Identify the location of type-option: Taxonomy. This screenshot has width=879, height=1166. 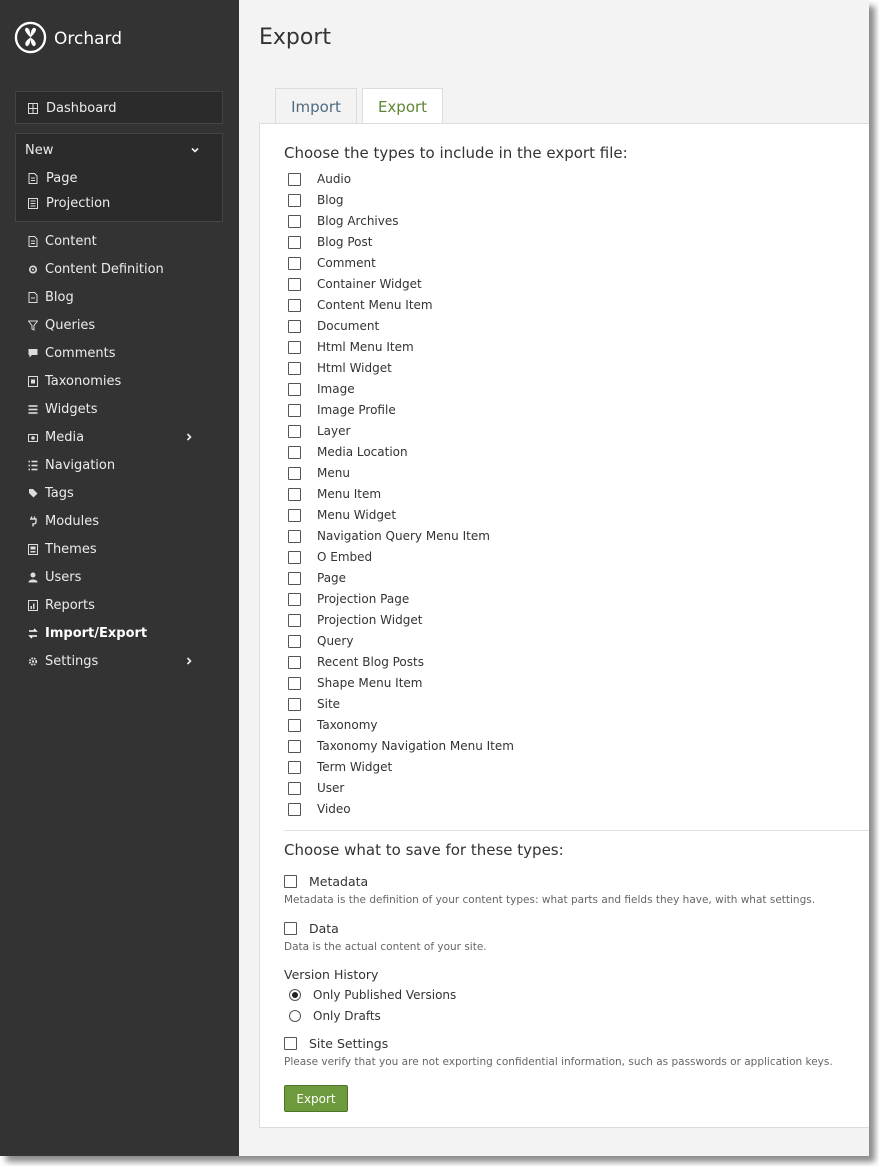
(333, 725).